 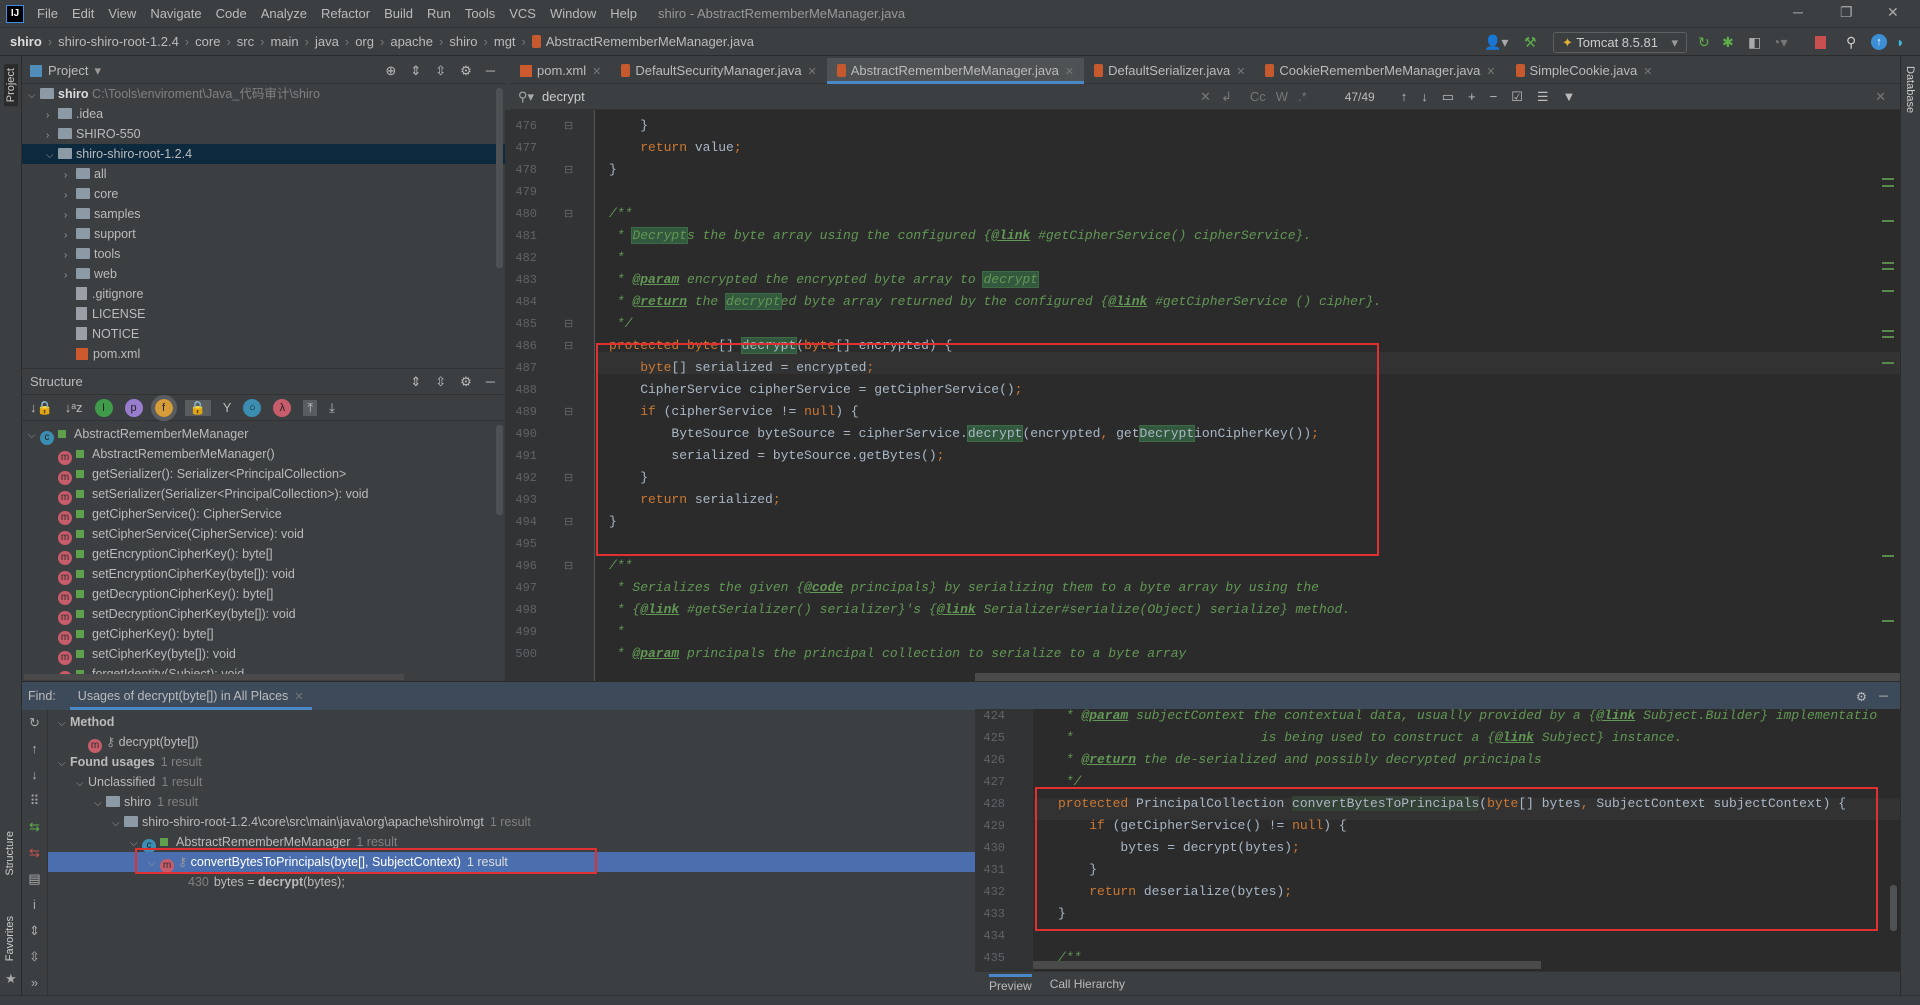 I want to click on structure-member: m setCipherKey(byte[]): void, so click(x=263, y=654).